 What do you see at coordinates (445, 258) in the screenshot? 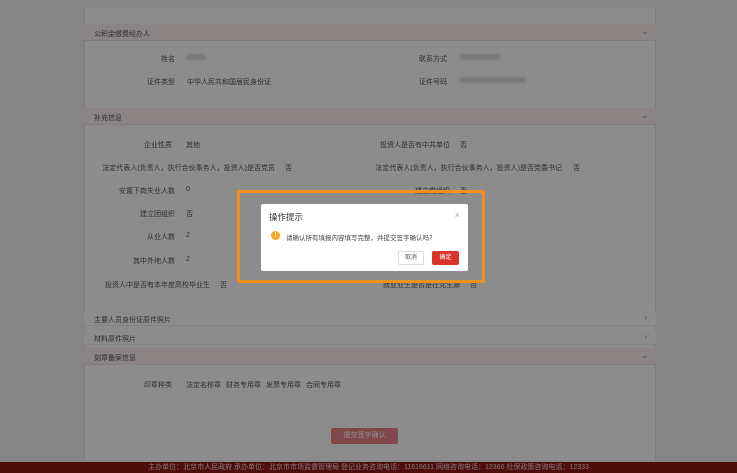
I see `confirm-button: 确定` at bounding box center [445, 258].